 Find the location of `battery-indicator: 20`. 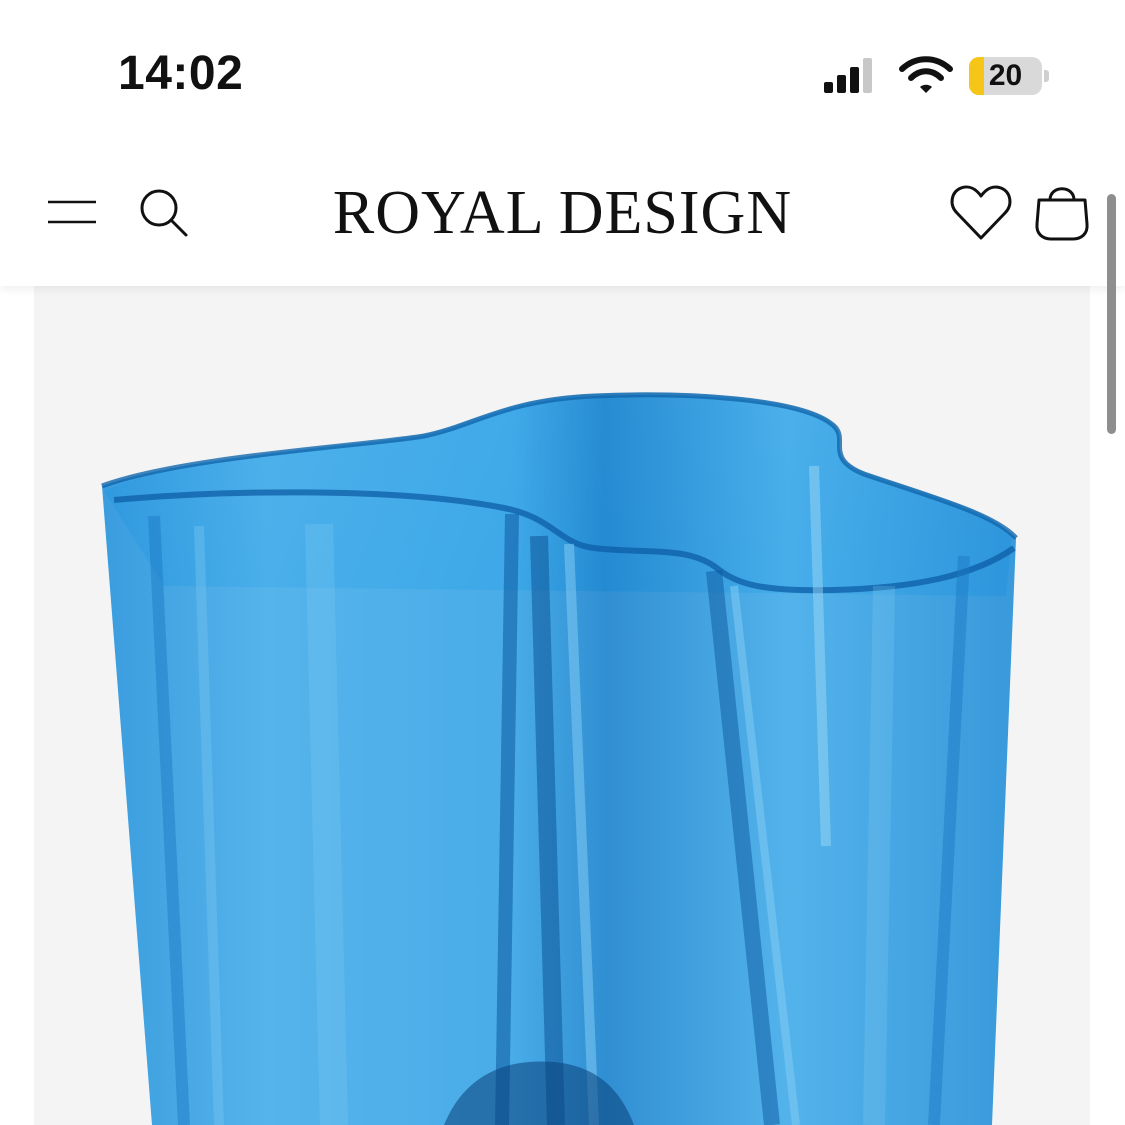

battery-indicator: 20 is located at coordinates (1009, 76).